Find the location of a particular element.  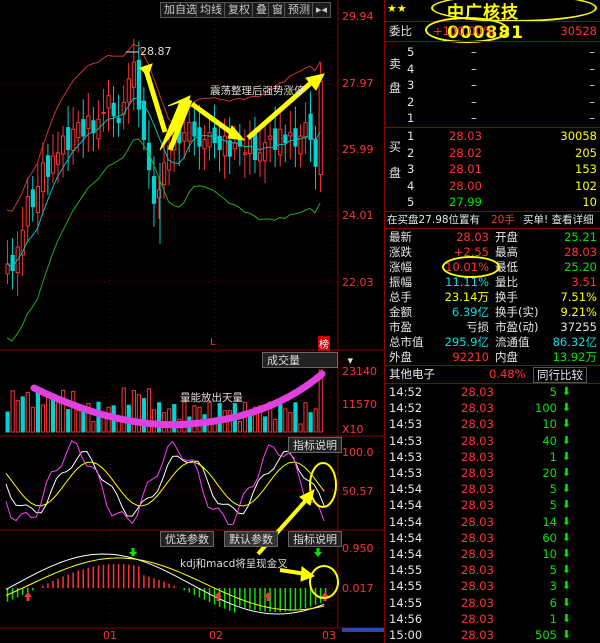

ma-lines-button: 均线 is located at coordinates (211, 10).